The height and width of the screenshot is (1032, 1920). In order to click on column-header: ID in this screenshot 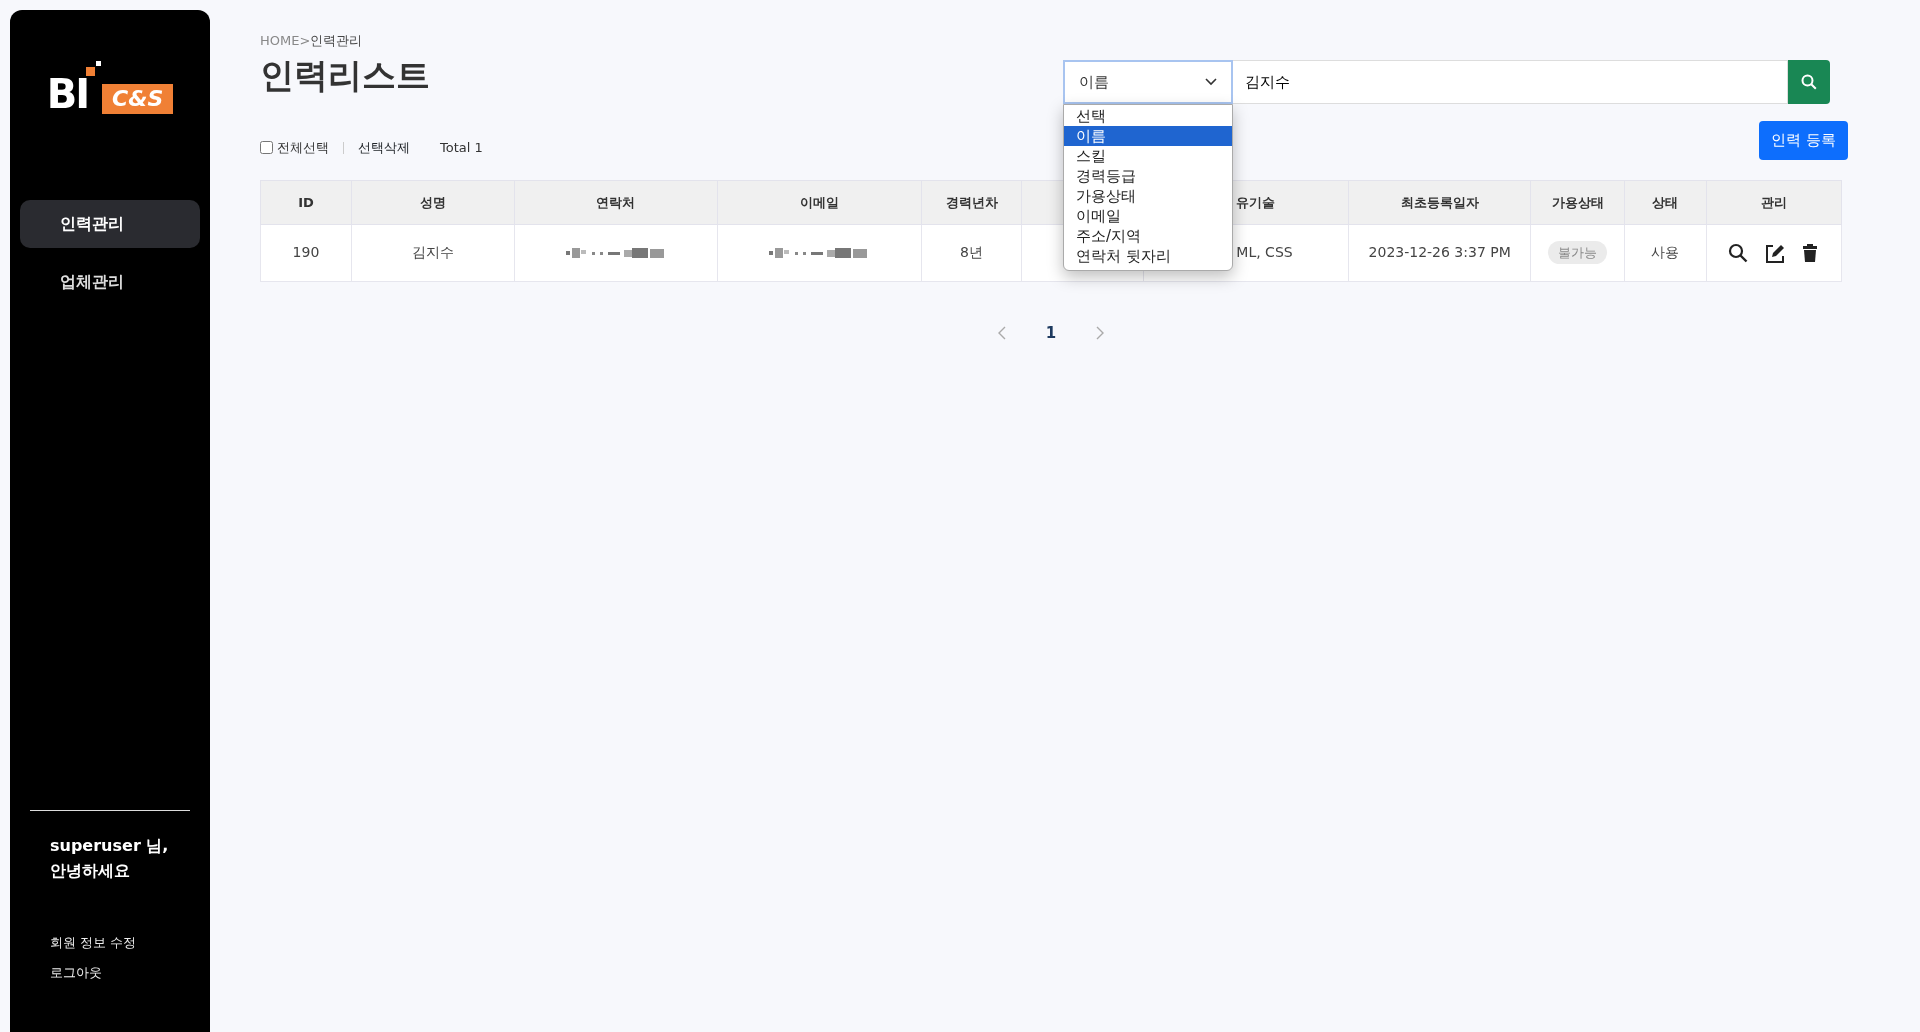, I will do `click(306, 202)`.